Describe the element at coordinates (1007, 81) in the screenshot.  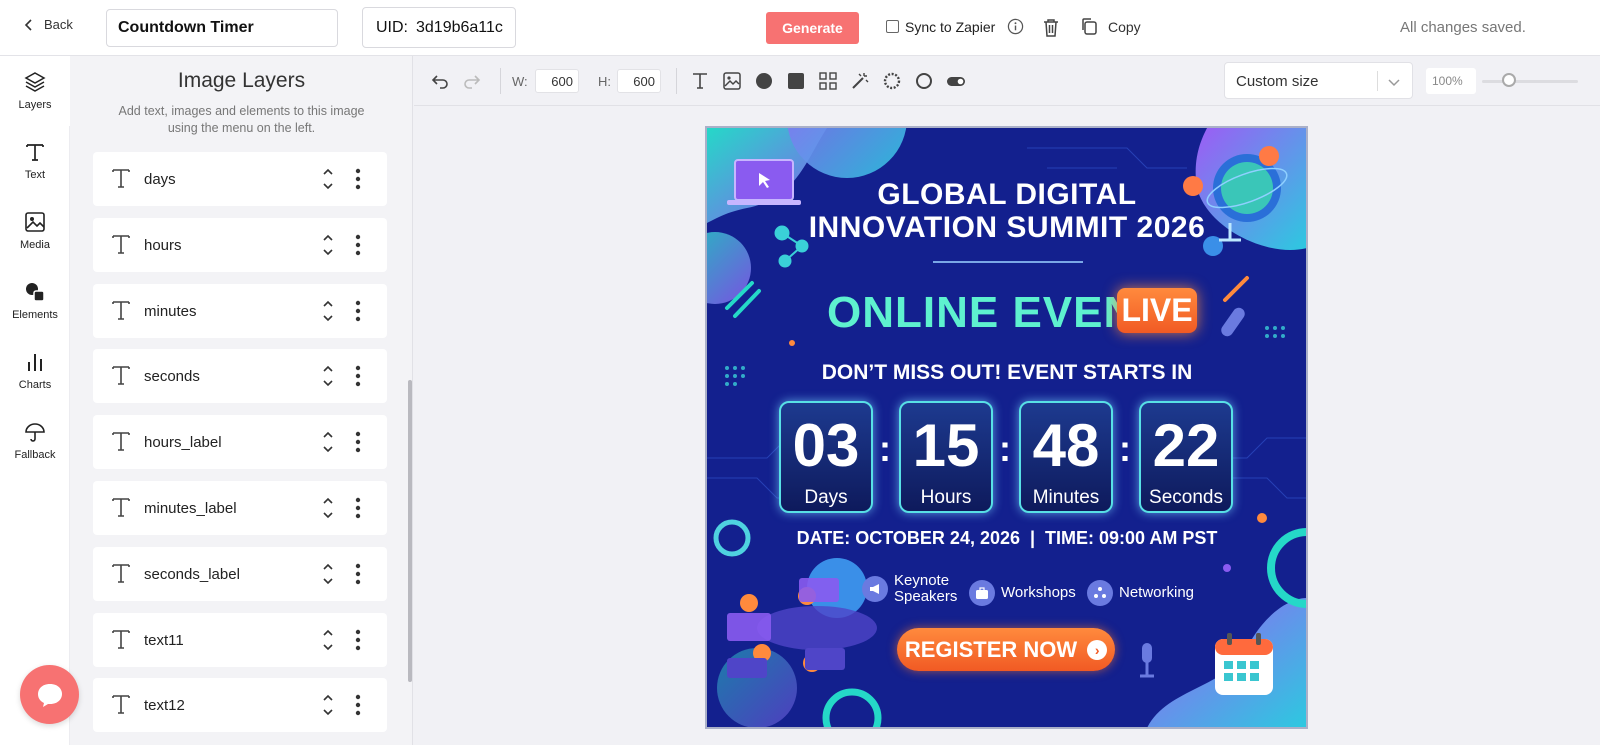
I see `canvas-toolbar: W: H: Custom size 100%` at that location.